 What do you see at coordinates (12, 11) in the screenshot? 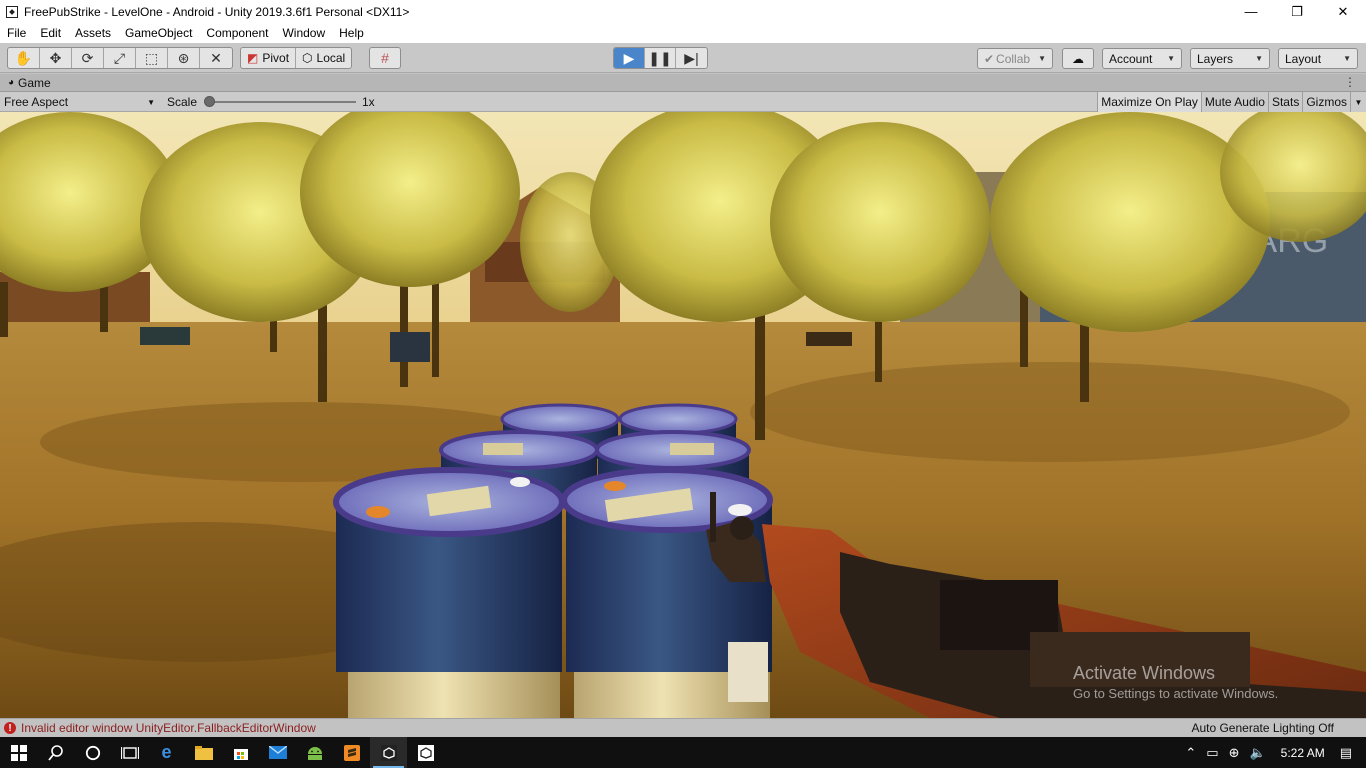
I see `unity-logo-icon` at bounding box center [12, 11].